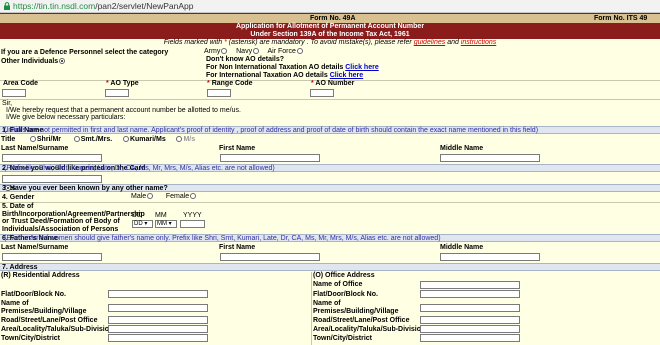 The height and width of the screenshot is (345, 660). What do you see at coordinates (62, 61) in the screenshot?
I see `other-individuals-radio` at bounding box center [62, 61].